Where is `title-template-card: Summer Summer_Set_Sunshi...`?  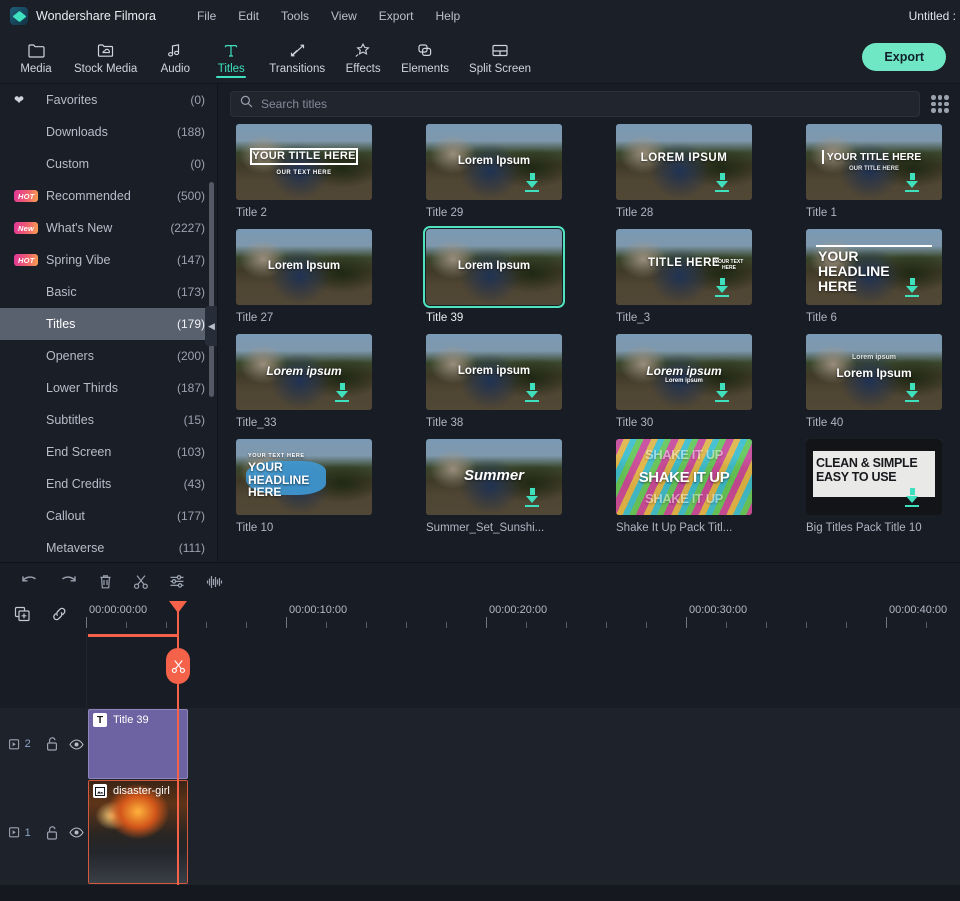 title-template-card: Summer Summer_Set_Sunshi... is located at coordinates (494, 491).